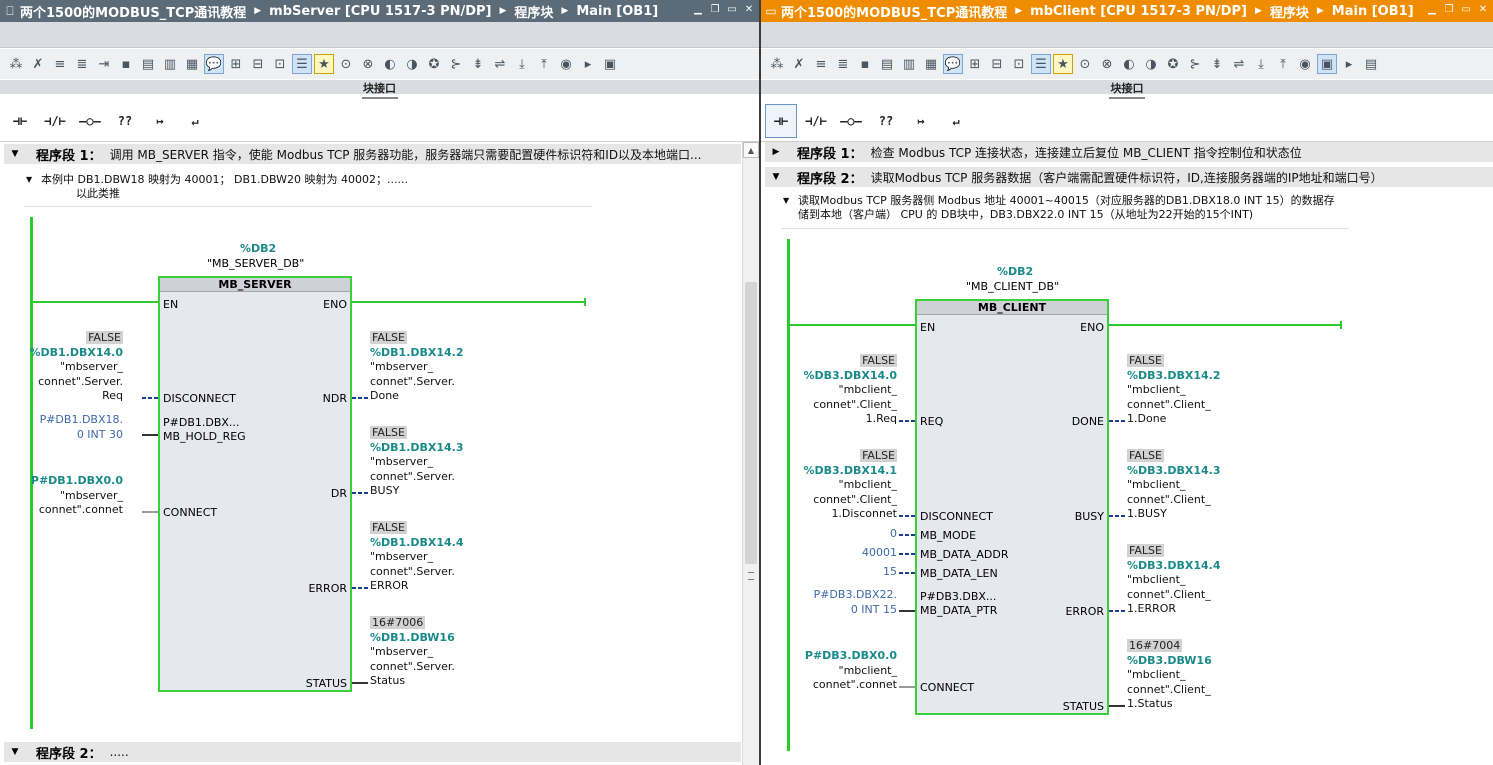 This screenshot has height=765, width=1493. I want to click on data-len-operand: 15, so click(890, 572).